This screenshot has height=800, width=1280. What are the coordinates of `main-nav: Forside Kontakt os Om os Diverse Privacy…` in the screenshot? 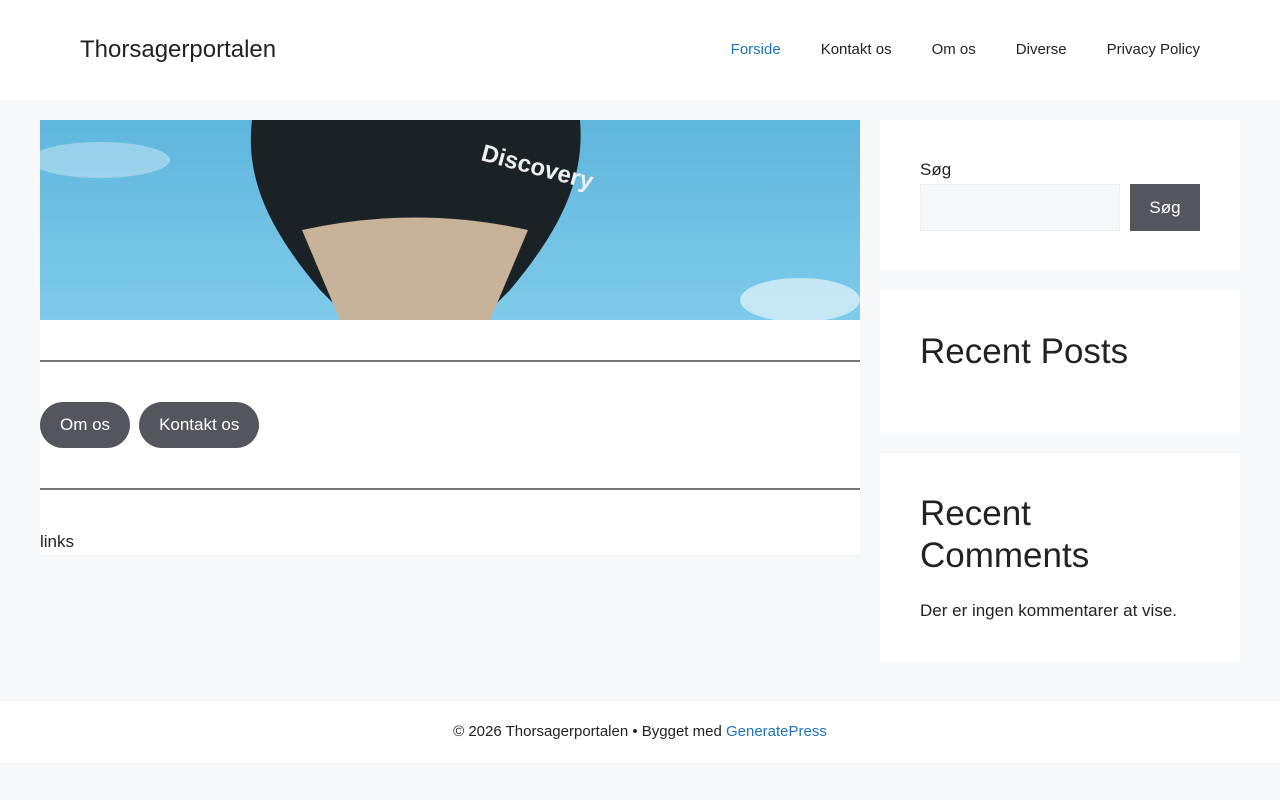 It's located at (965, 50).